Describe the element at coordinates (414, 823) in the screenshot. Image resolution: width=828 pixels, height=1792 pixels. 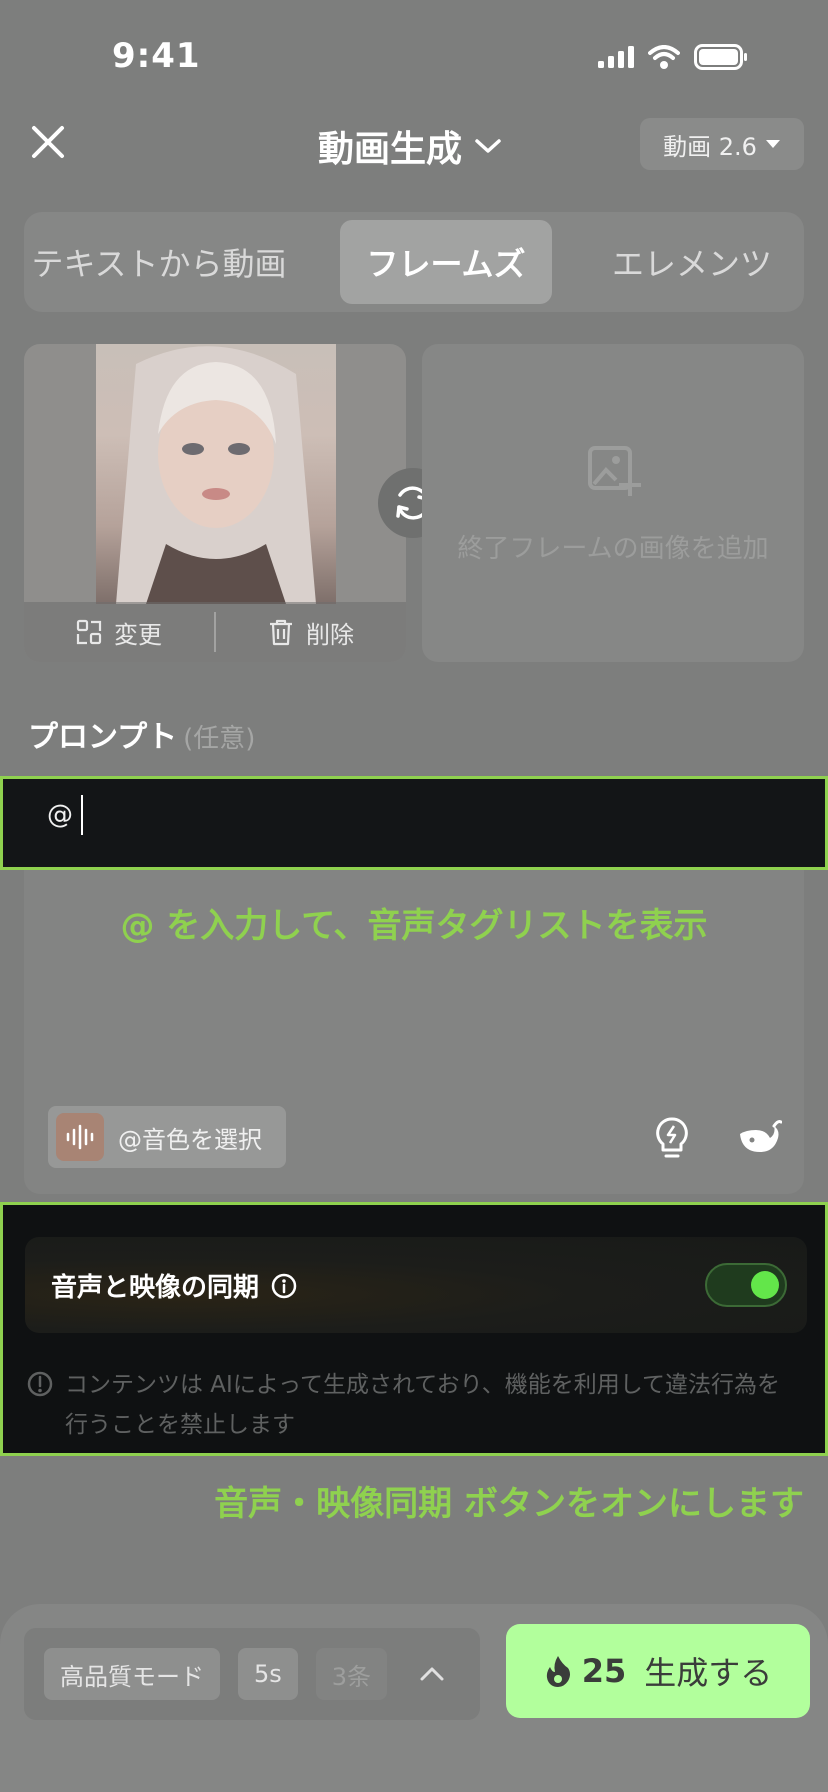
I see `prompt-input-highlight: @` at that location.